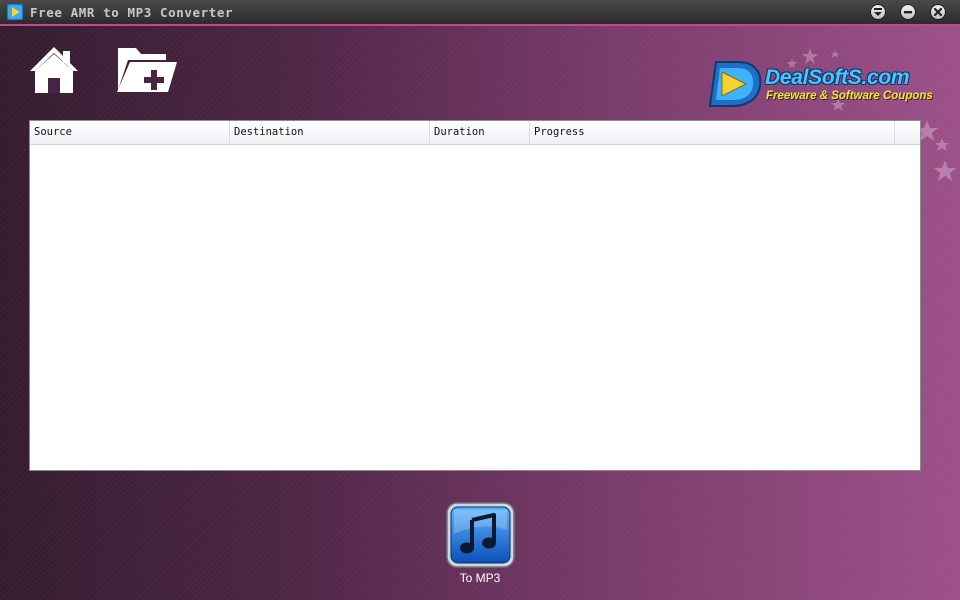 This screenshot has height=600, width=960. Describe the element at coordinates (330, 132) in the screenshot. I see `column-header-destination: Destination` at that location.